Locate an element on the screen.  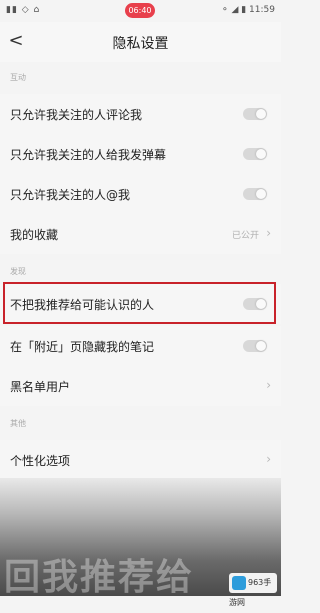
page-title: 隐私设置 is located at coordinates (140, 44).